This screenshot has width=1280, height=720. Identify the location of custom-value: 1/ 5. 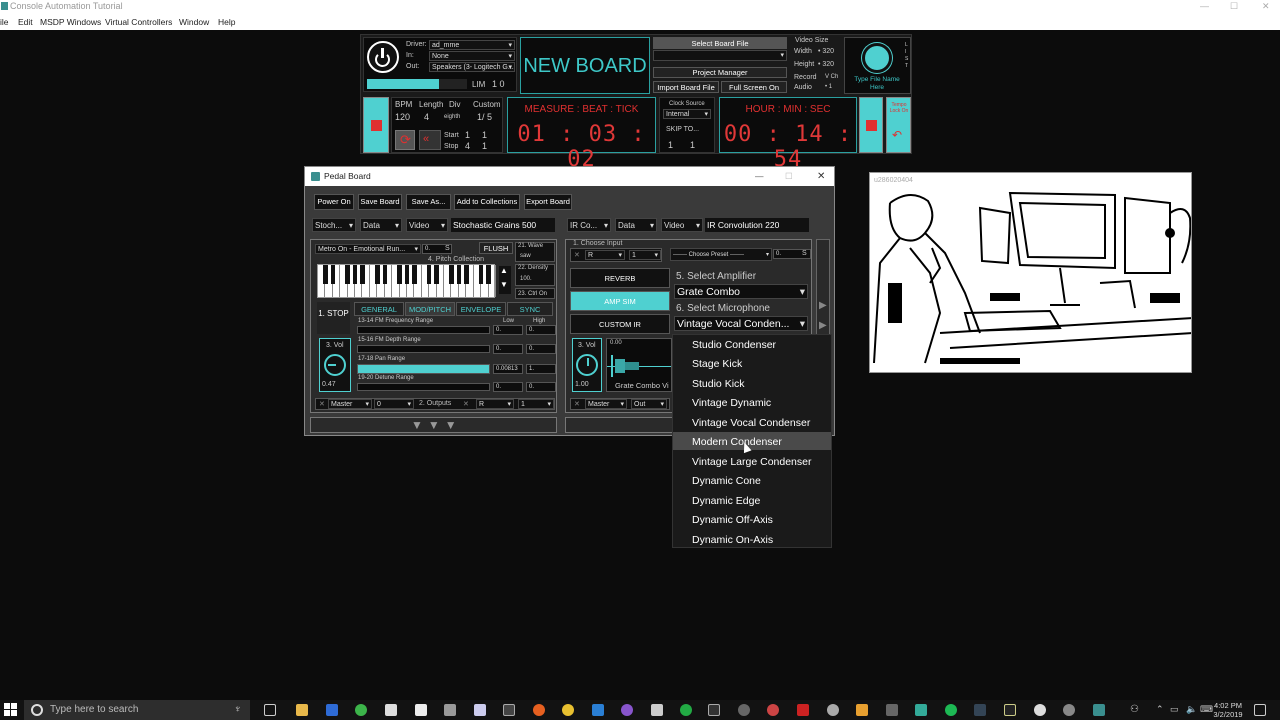
(484, 117).